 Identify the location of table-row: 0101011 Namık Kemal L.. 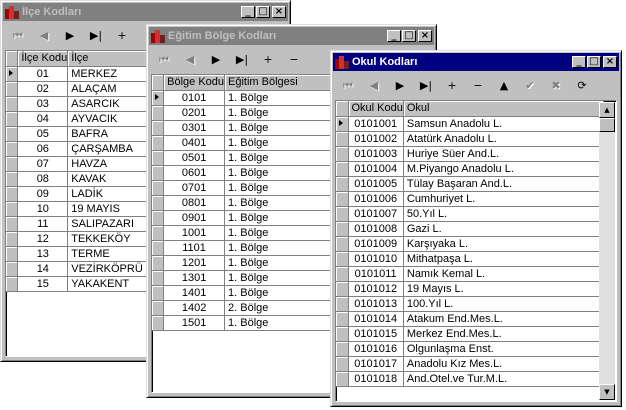
(470, 274).